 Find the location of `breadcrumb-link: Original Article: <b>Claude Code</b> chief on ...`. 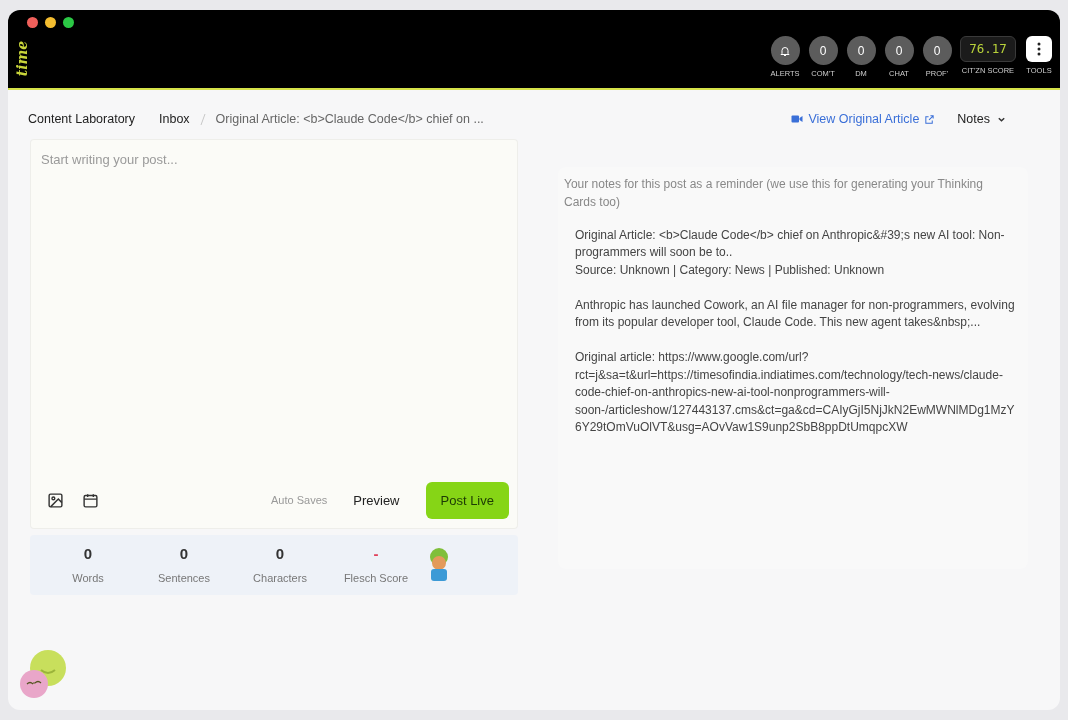

breadcrumb-link: Original Article: <b>Claude Code</b> chief on ... is located at coordinates (349, 119).